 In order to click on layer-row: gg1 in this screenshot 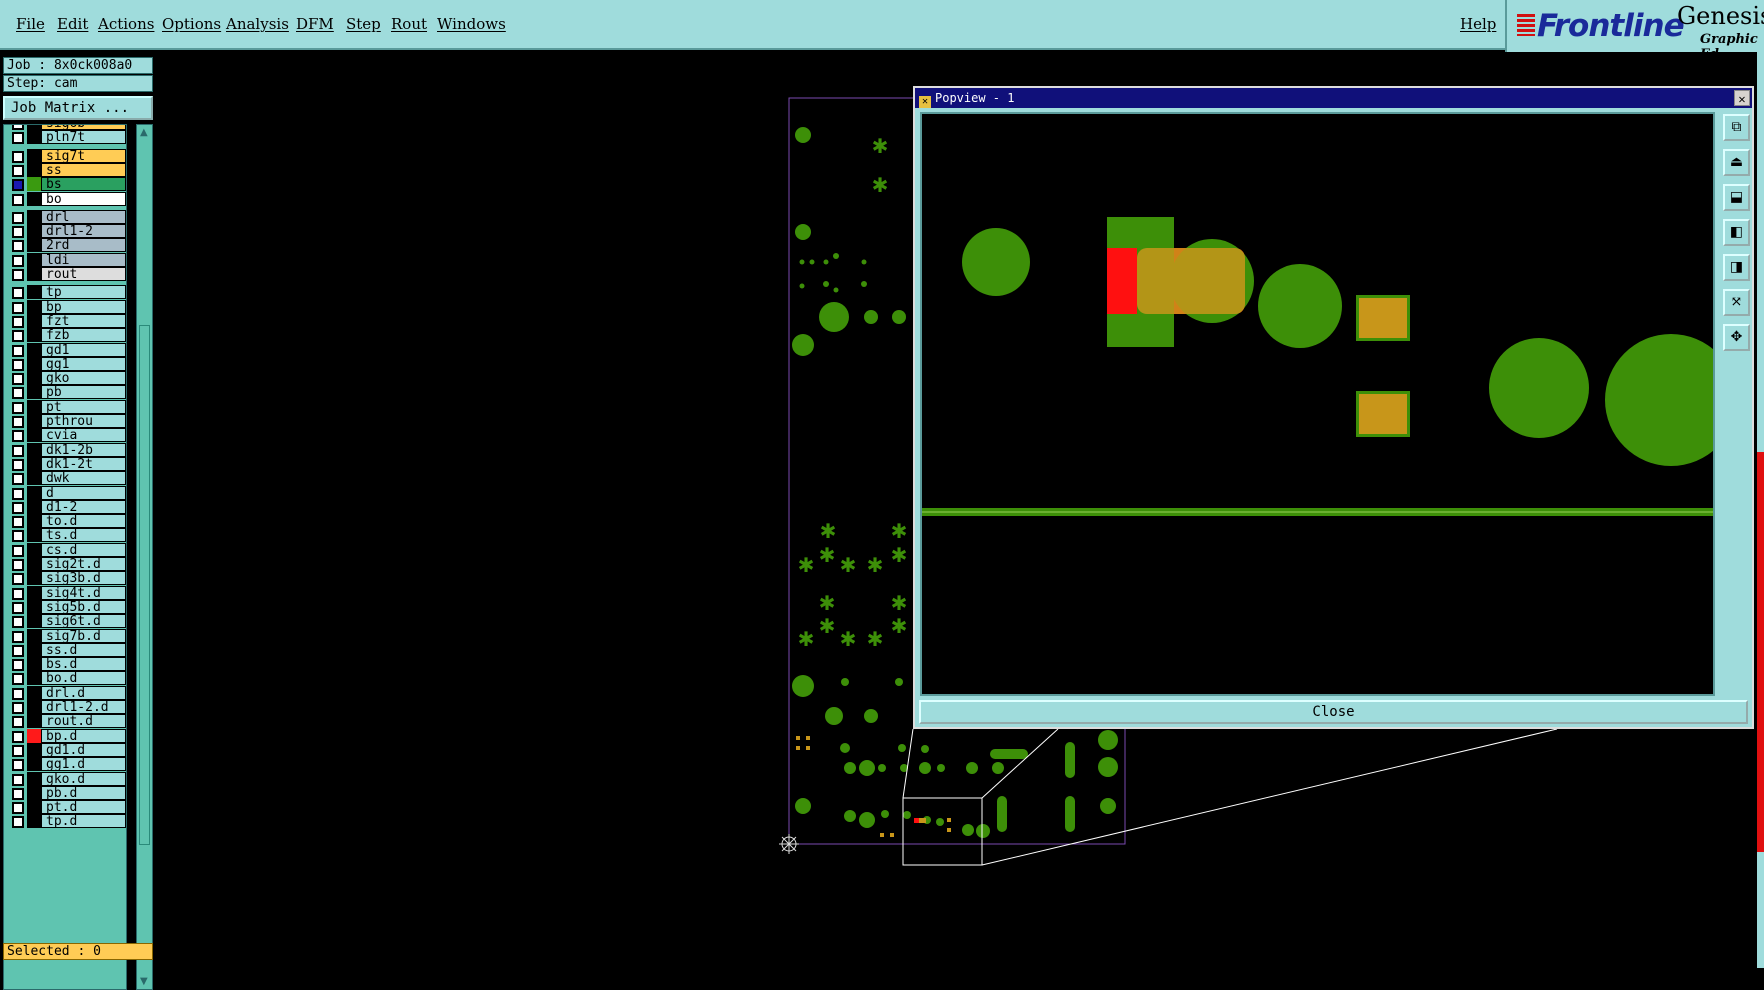, I will do `click(65, 364)`.